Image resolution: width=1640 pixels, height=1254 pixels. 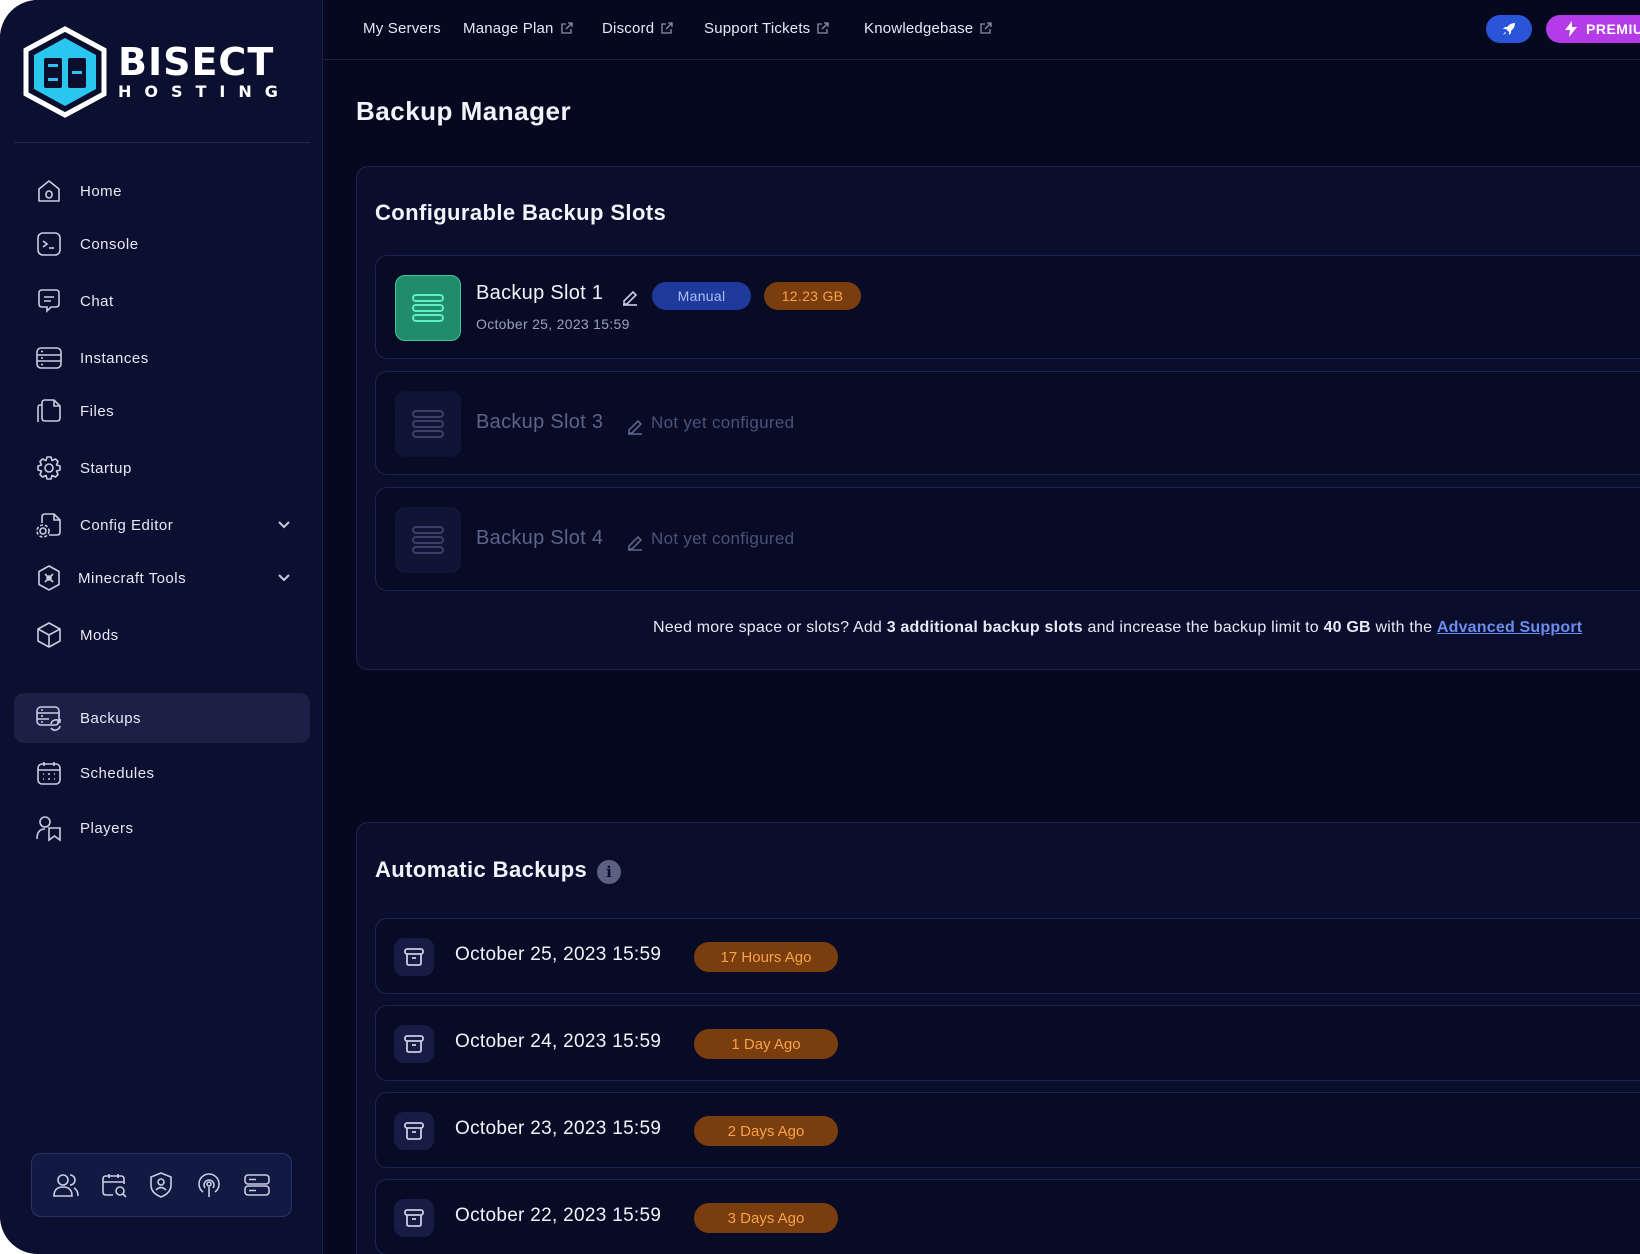 I want to click on nav-link-label: Knowledgebase, so click(x=919, y=28).